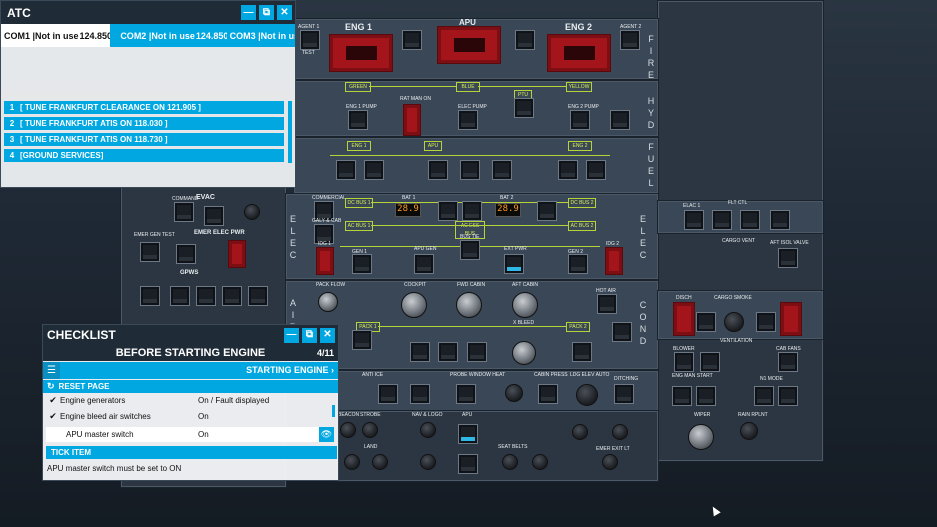 The height and width of the screenshot is (527, 937). What do you see at coordinates (362, 264) in the screenshot?
I see `gen1-button` at bounding box center [362, 264].